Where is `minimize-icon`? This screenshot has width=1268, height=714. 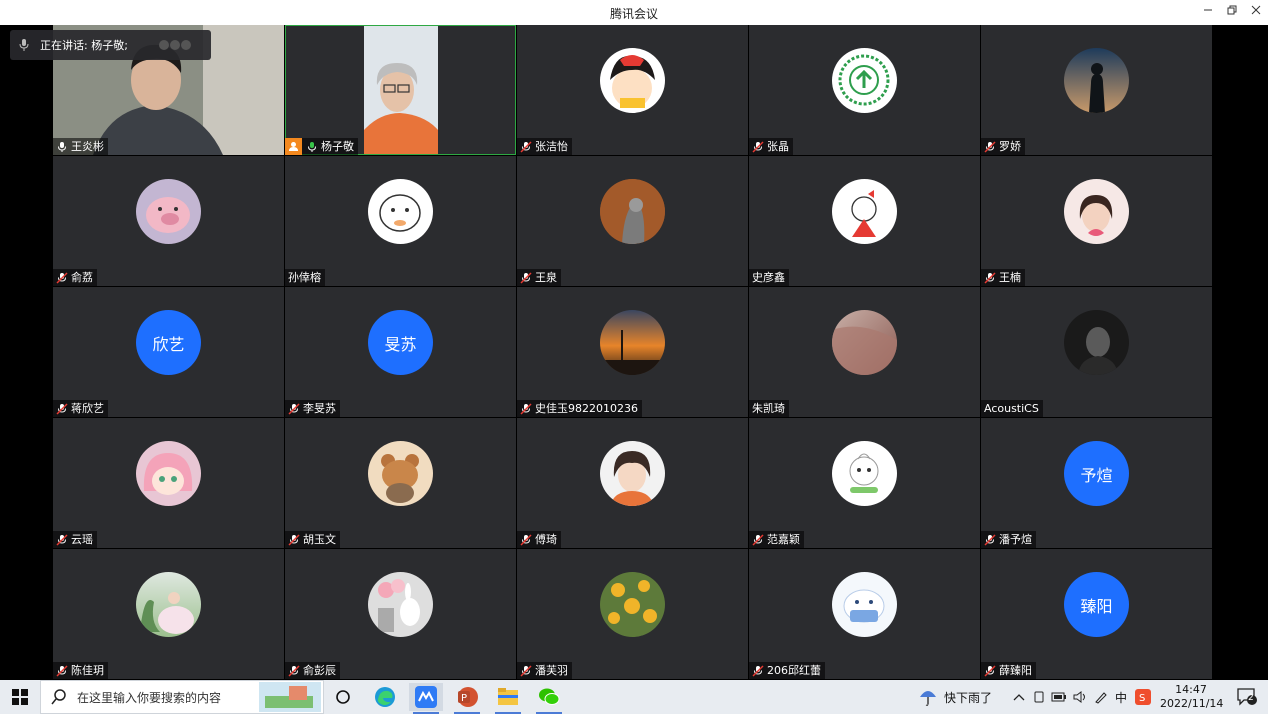
minimize-icon is located at coordinates (1208, 10).